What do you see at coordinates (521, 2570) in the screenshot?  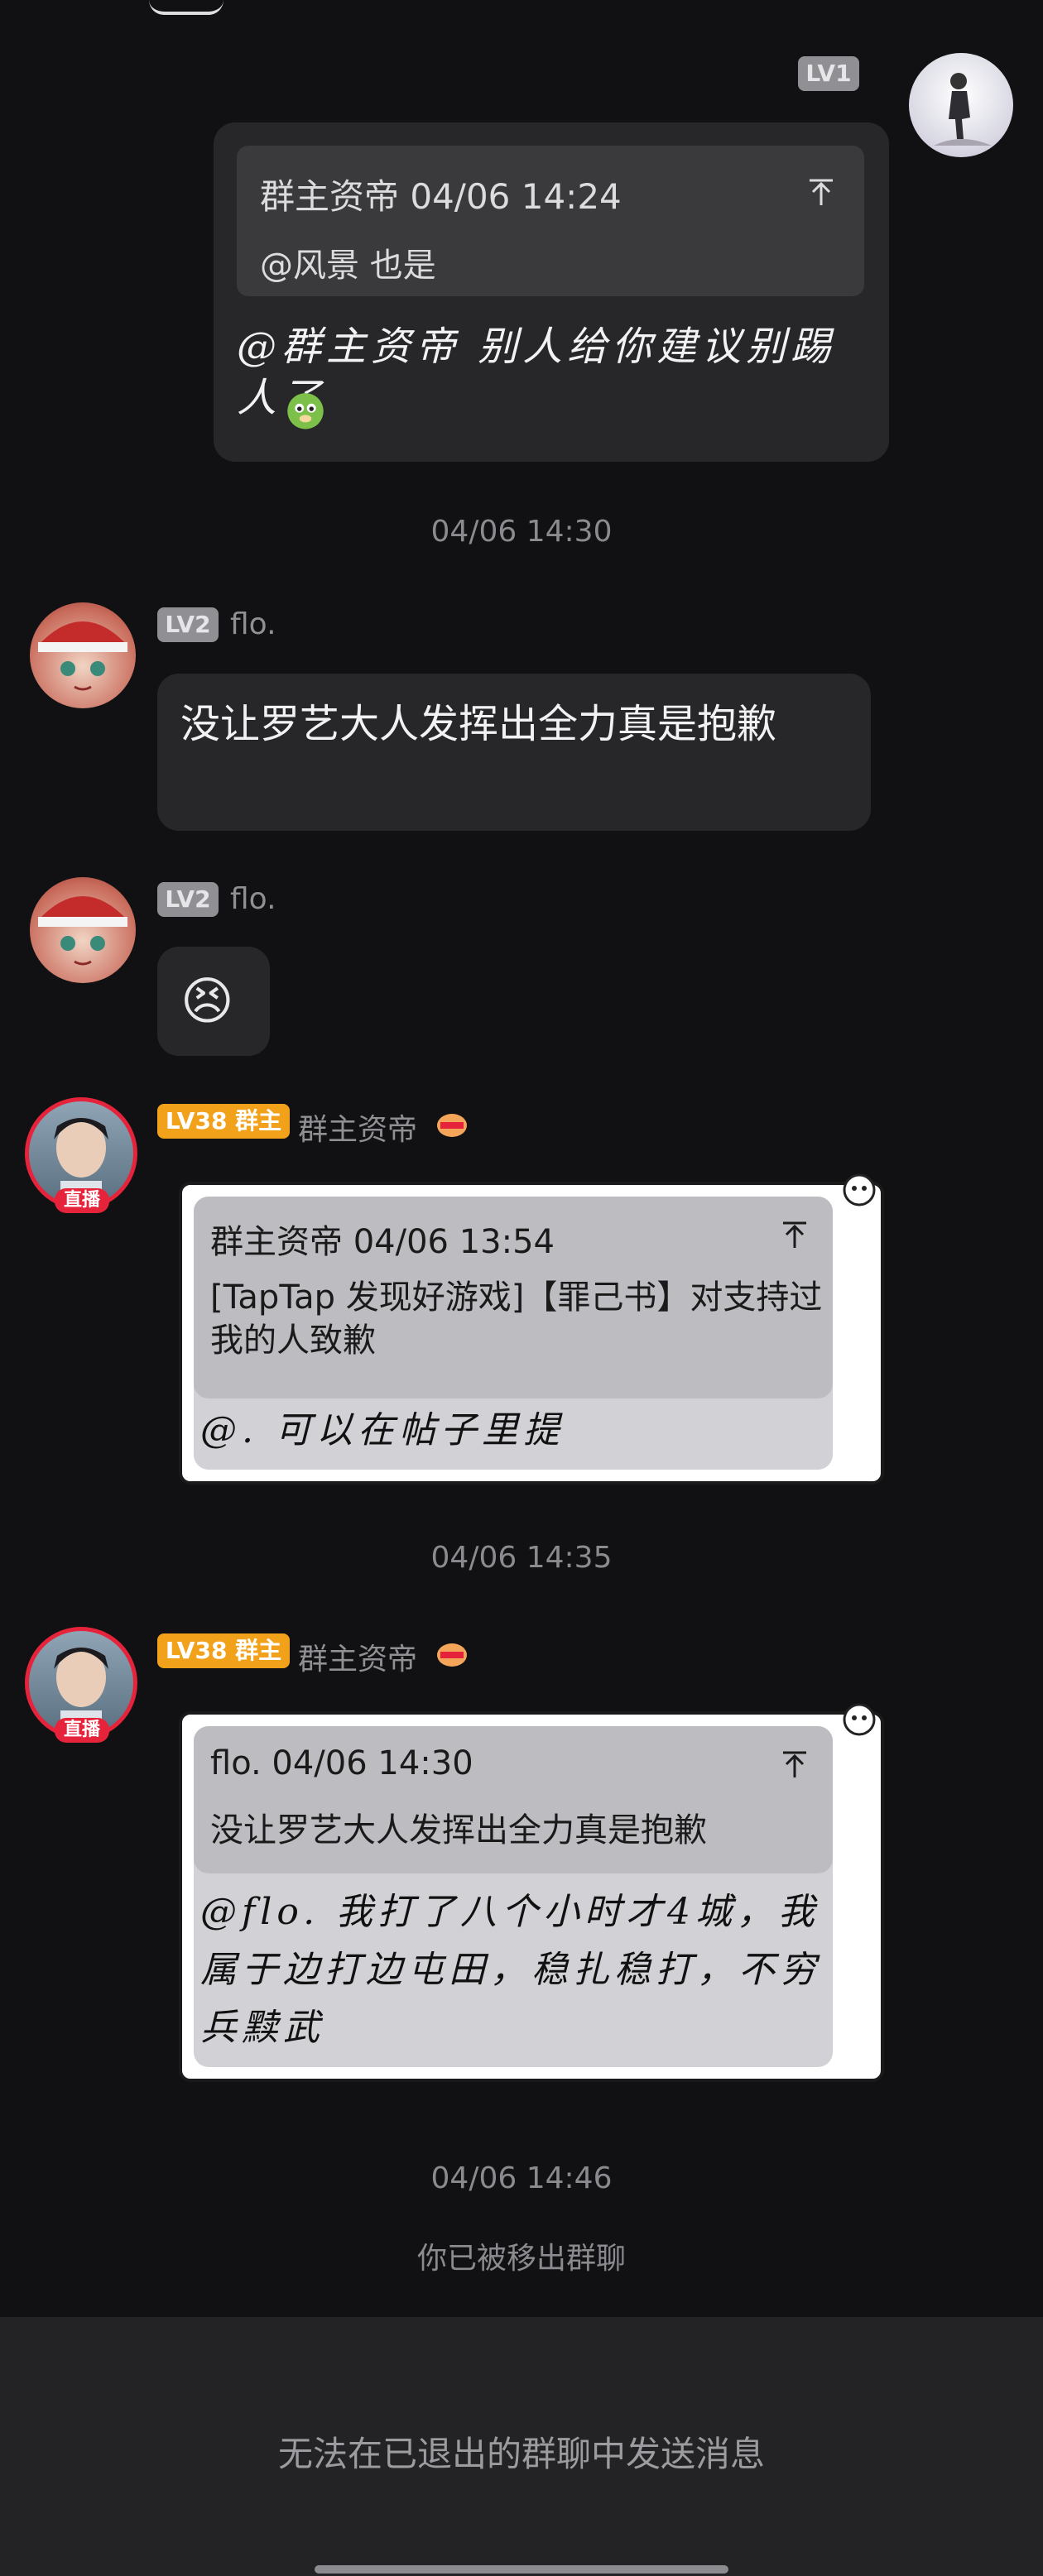 I see `home-indicator` at bounding box center [521, 2570].